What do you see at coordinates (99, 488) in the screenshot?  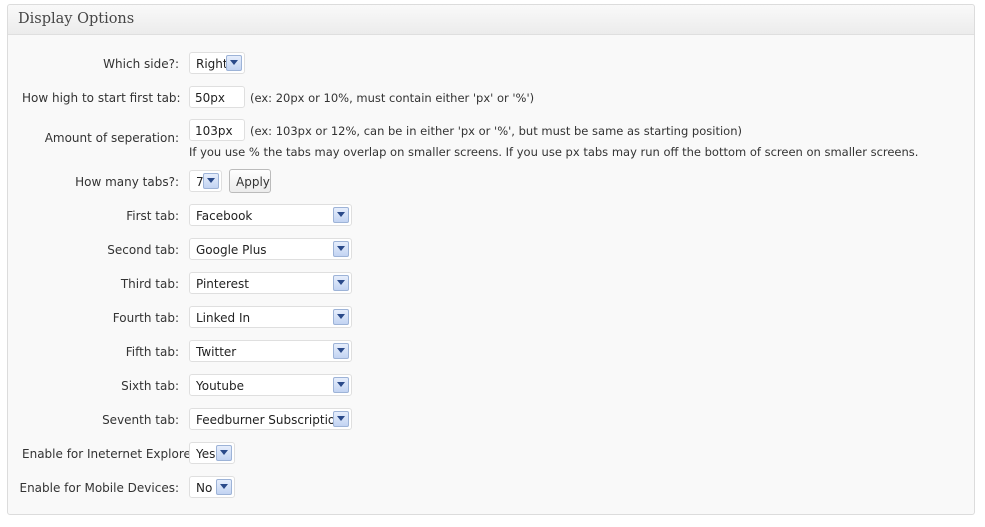 I see `enable-mobile-label: Enable for Mobile Devices:` at bounding box center [99, 488].